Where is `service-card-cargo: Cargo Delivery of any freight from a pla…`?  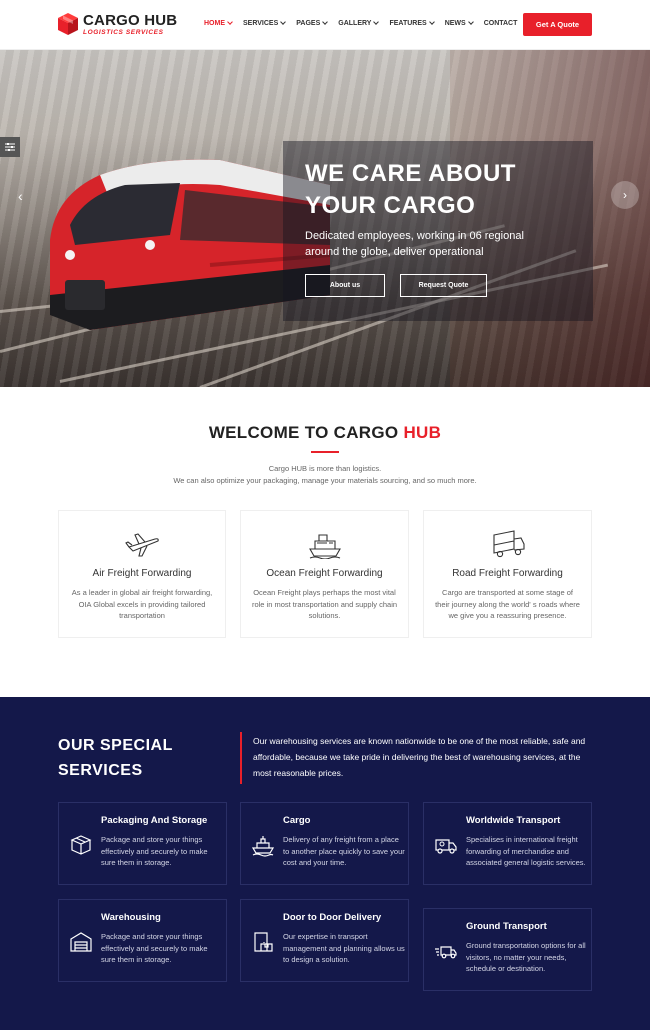 service-card-cargo: Cargo Delivery of any freight from a pla… is located at coordinates (324, 843).